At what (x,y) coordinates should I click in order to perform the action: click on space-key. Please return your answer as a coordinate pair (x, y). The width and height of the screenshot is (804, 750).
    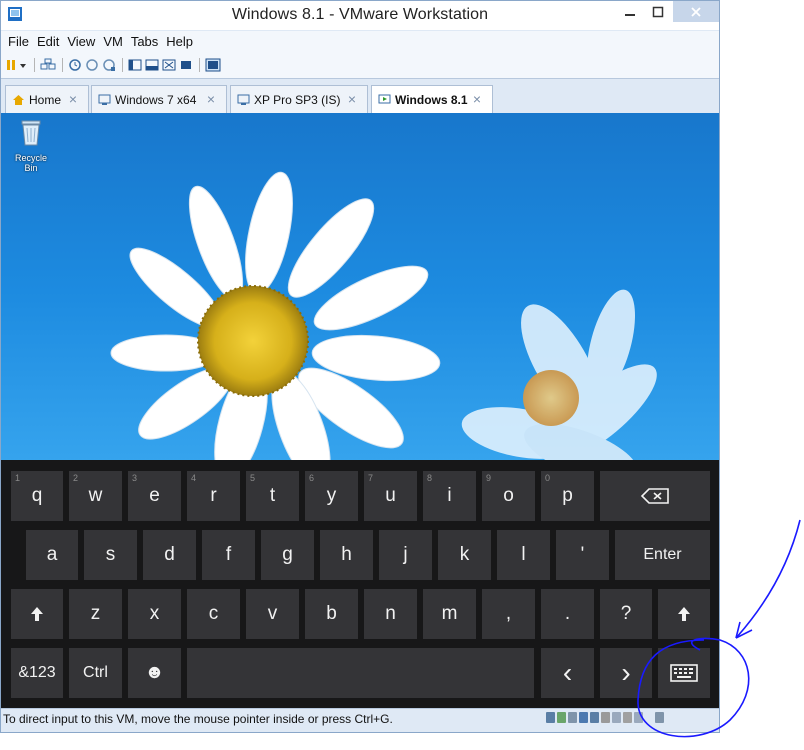
    Looking at the image, I should click on (360, 673).